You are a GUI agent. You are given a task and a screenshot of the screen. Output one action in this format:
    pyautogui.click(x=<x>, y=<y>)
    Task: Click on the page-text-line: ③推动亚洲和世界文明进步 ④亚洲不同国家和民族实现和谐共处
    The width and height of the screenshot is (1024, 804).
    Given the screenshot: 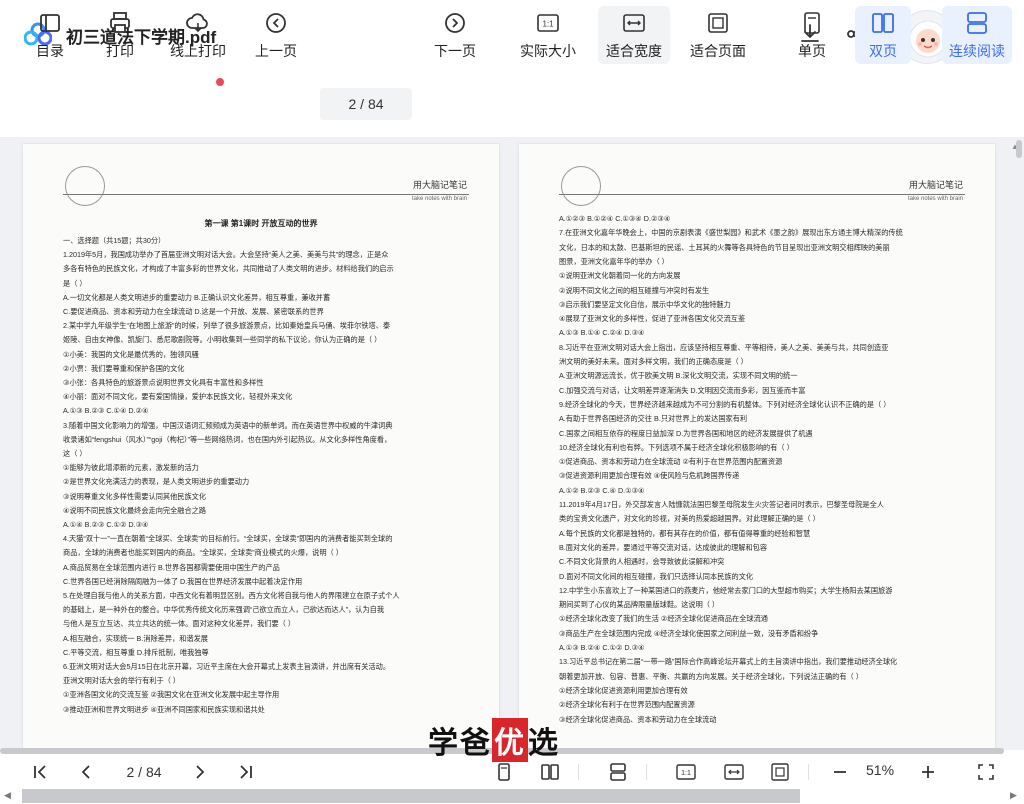 What is the action you would take?
    pyautogui.click(x=164, y=709)
    